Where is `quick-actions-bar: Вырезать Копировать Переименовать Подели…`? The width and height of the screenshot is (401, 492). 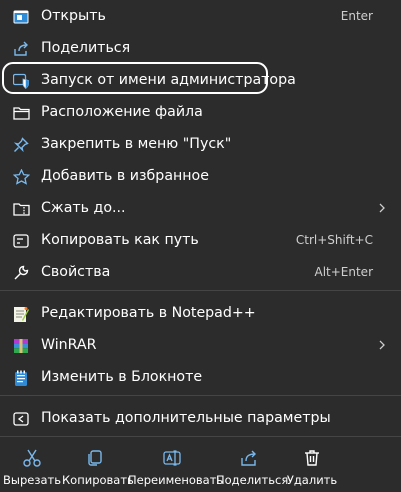 quick-actions-bar: Вырезать Копировать Переименовать Подели… is located at coordinates (200, 464).